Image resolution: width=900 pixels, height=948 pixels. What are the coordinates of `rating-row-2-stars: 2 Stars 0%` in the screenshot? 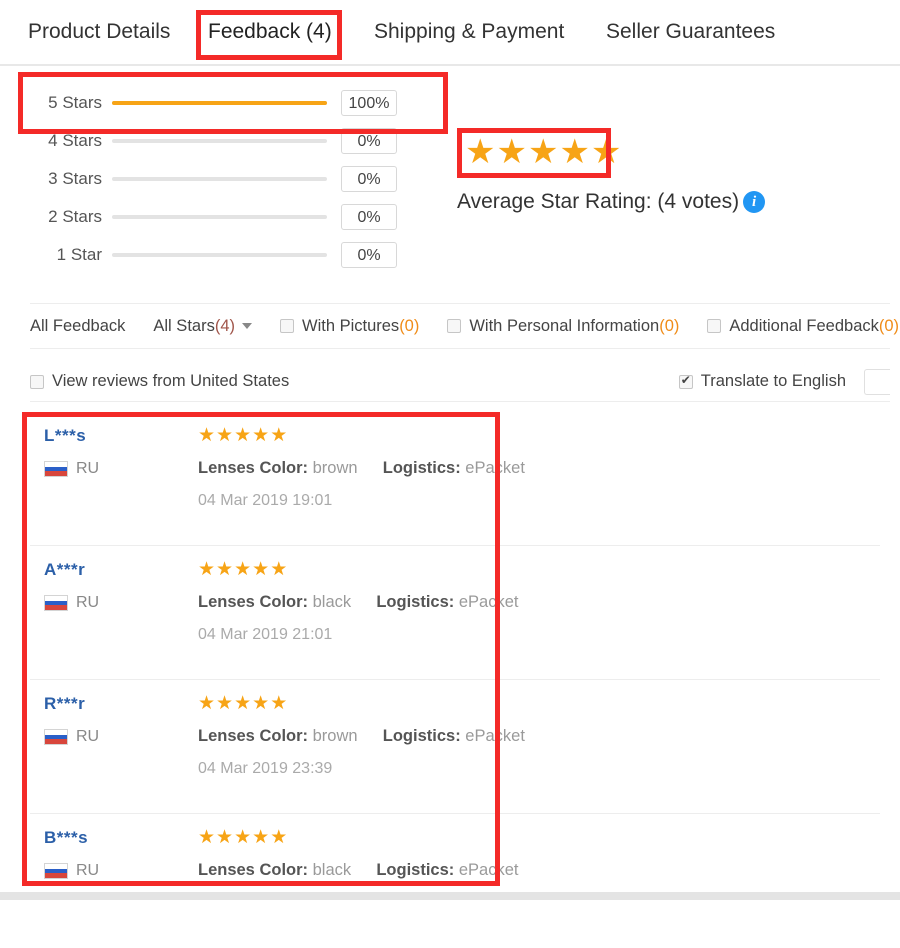 It's located at (235, 217).